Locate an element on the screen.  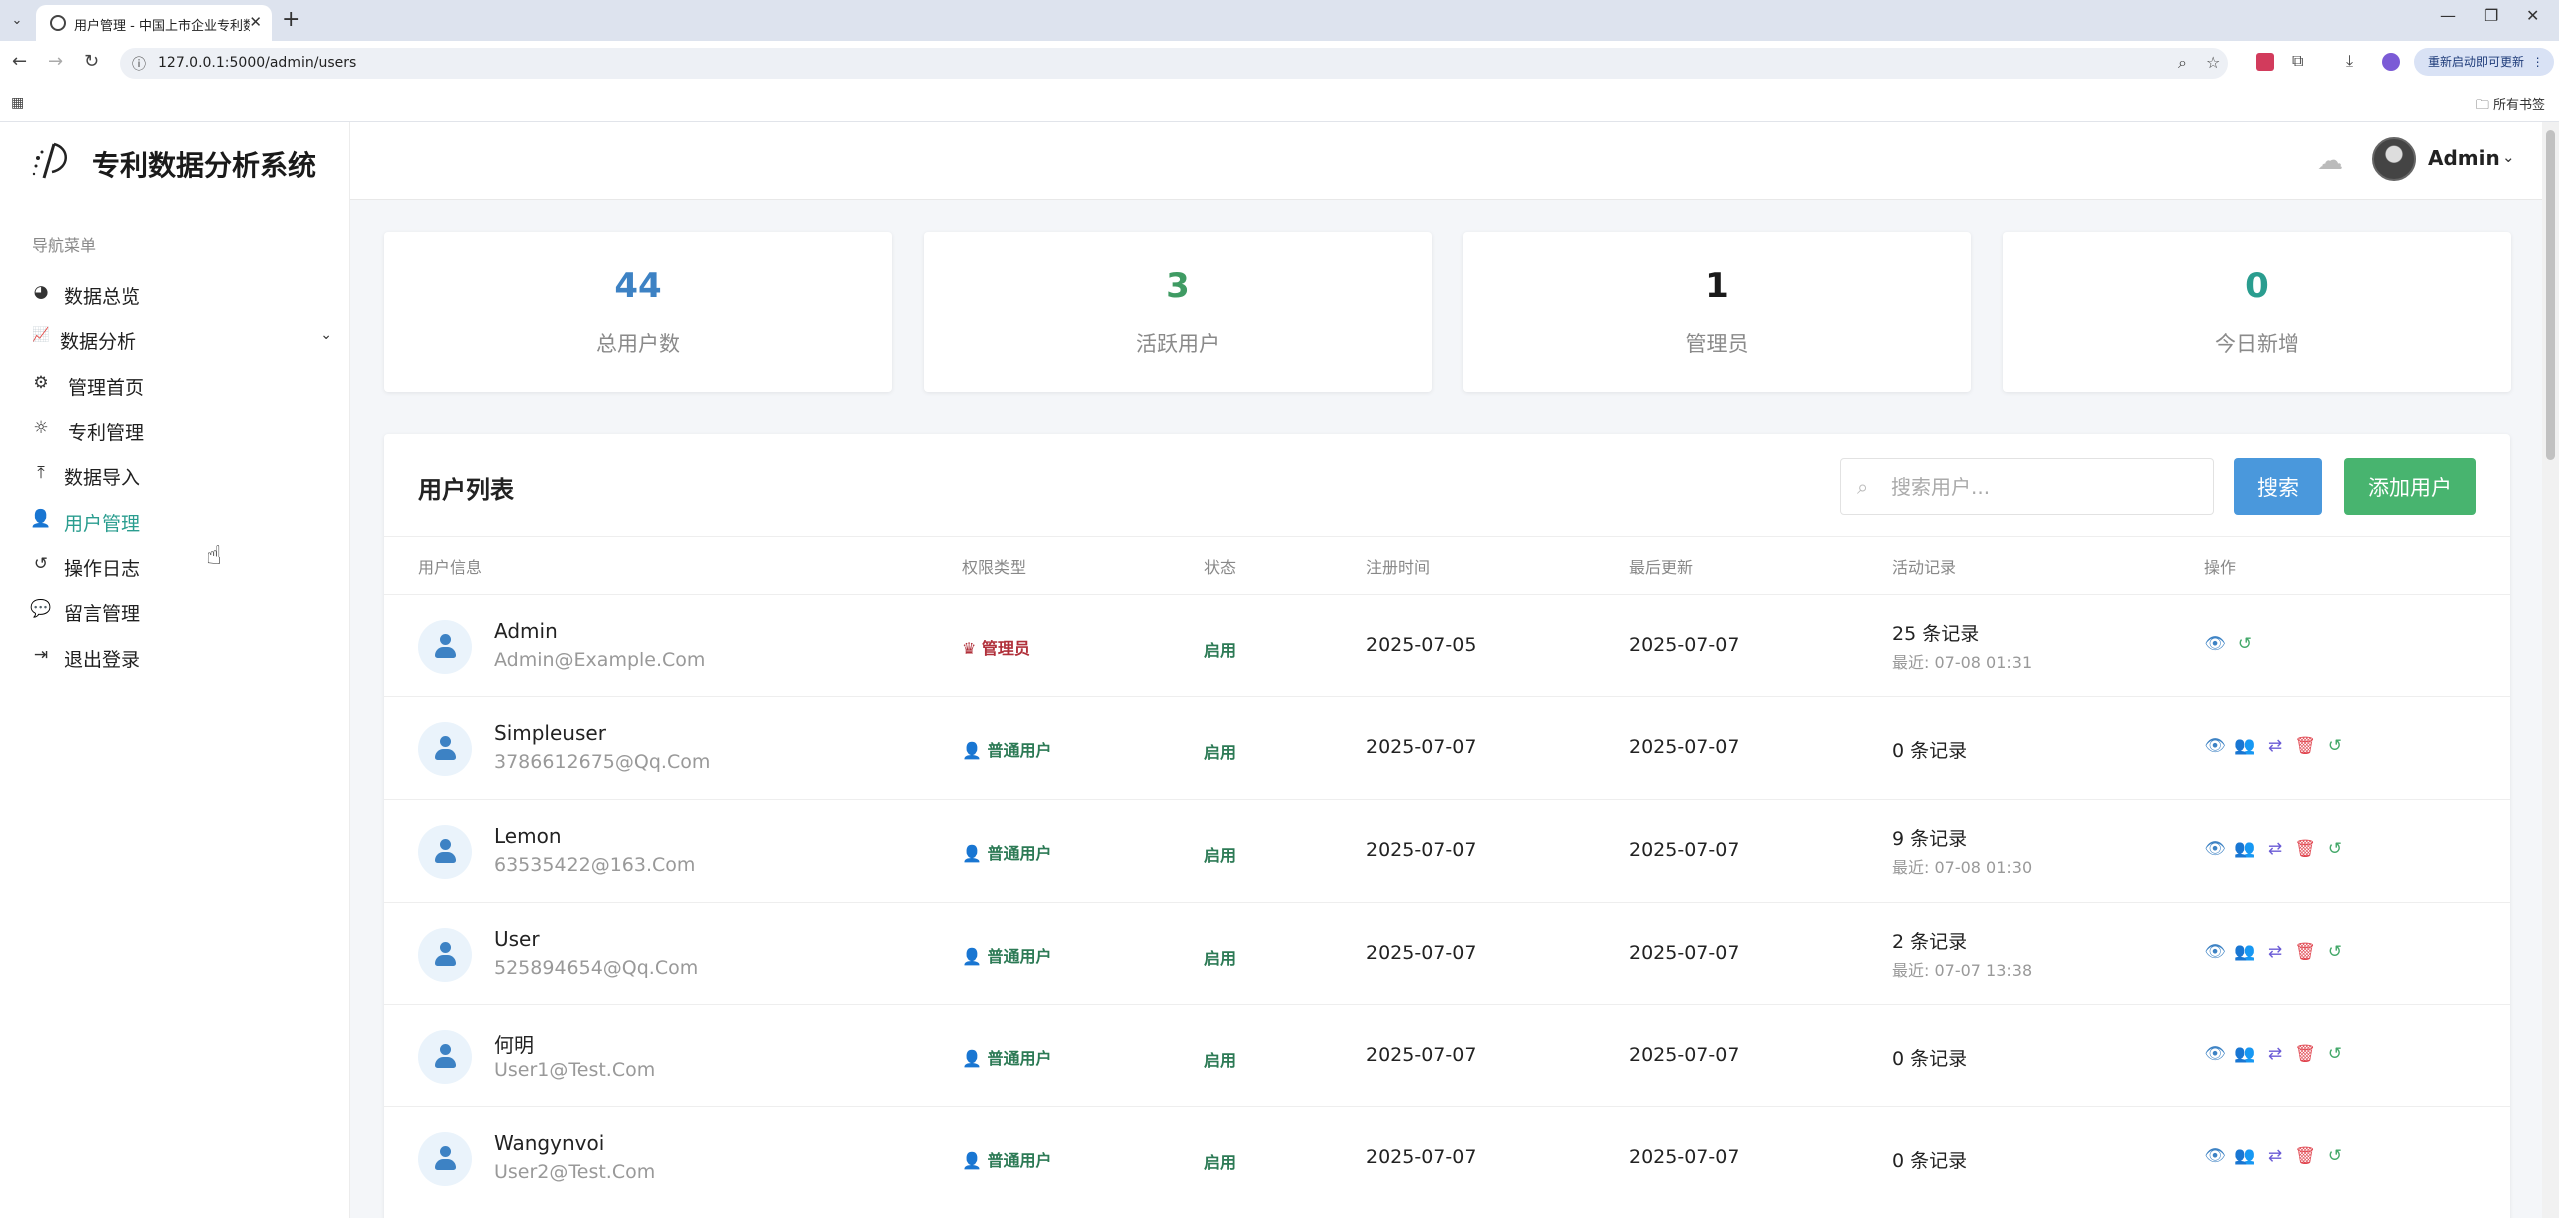
role-badge: 👤 普通用户 is located at coordinates (1007, 852).